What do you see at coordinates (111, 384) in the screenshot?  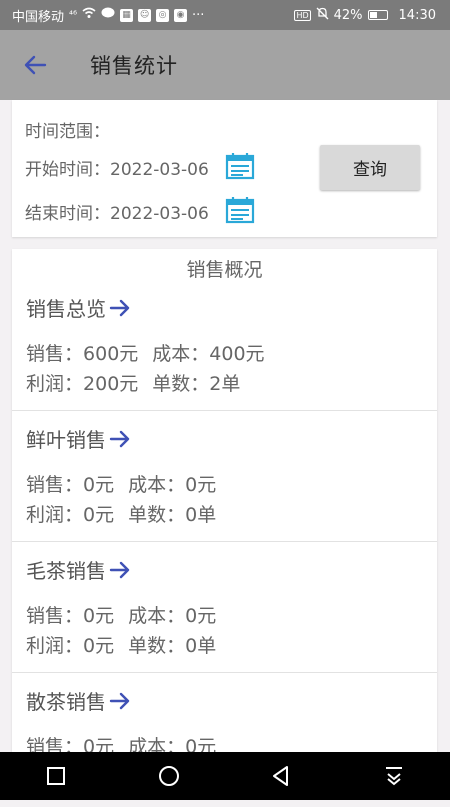 I see `profit-value: 200元` at bounding box center [111, 384].